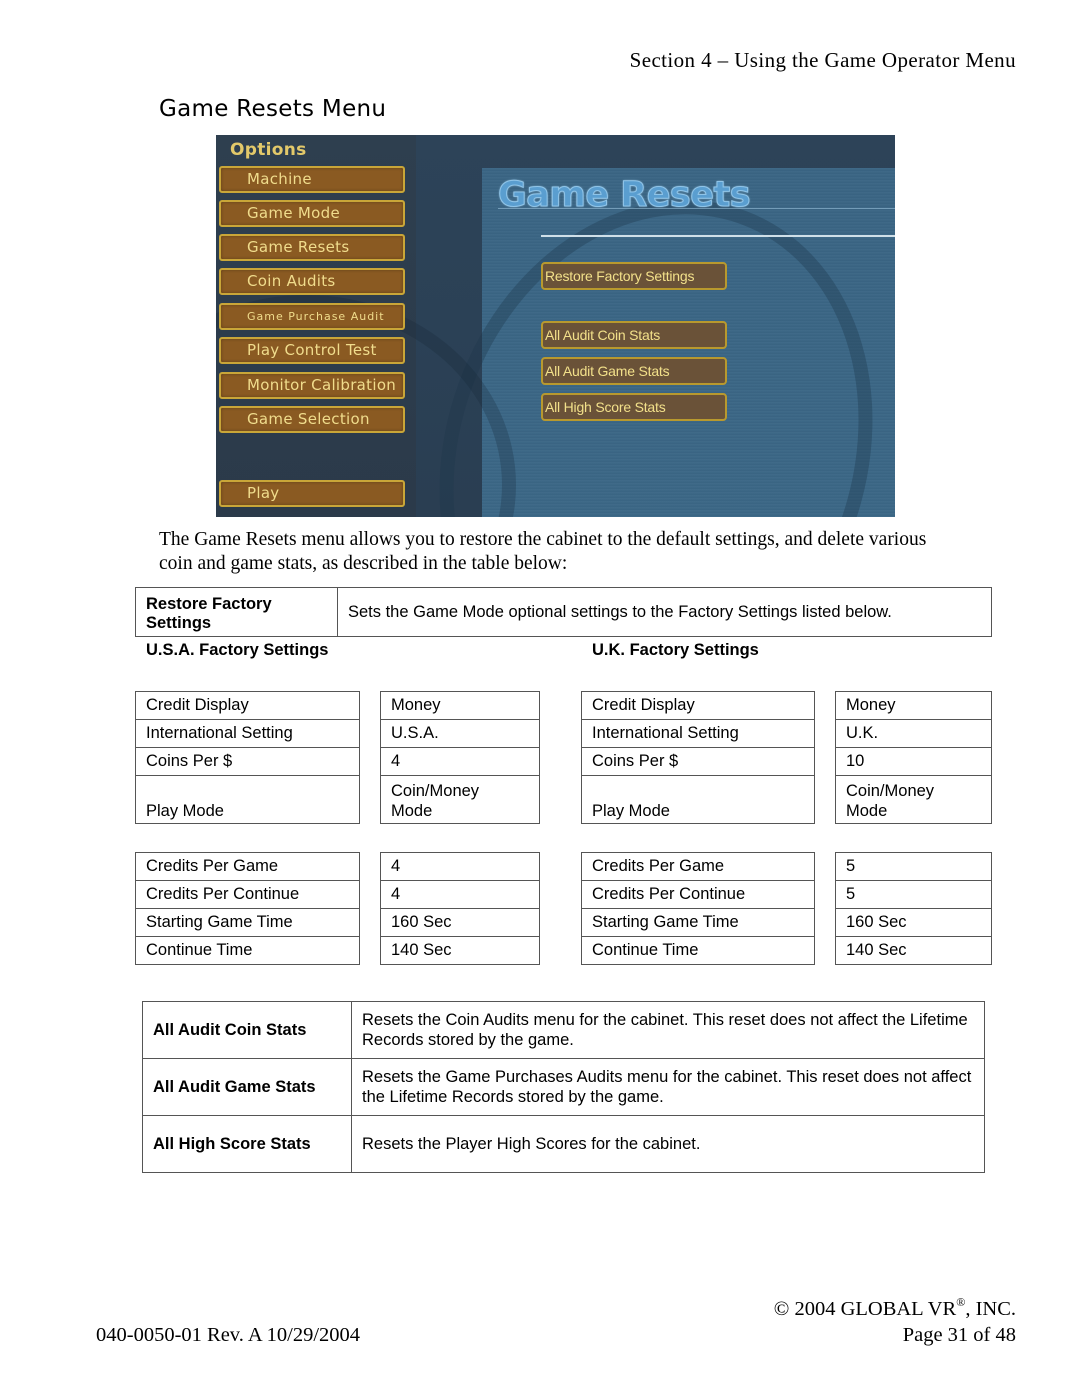 This screenshot has width=1080, height=1397. Describe the element at coordinates (312, 385) in the screenshot. I see `menu-item-monitor-calibration: Monitor Calibration` at that location.